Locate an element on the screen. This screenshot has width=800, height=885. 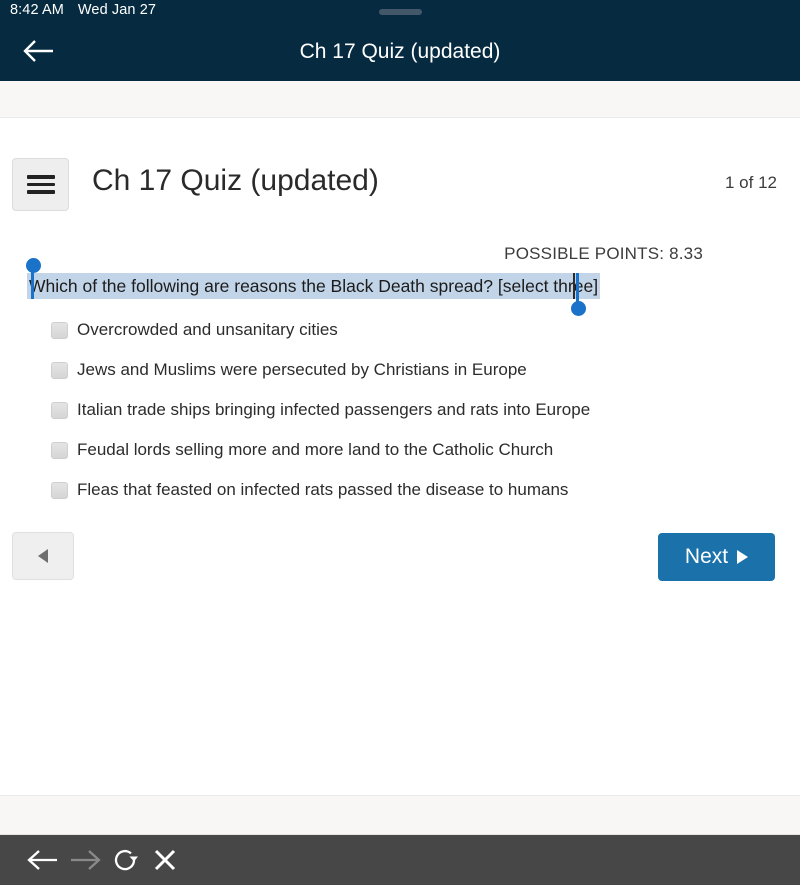
nav-bar-title: Ch 17 Quiz (updated) is located at coordinates (400, 51).